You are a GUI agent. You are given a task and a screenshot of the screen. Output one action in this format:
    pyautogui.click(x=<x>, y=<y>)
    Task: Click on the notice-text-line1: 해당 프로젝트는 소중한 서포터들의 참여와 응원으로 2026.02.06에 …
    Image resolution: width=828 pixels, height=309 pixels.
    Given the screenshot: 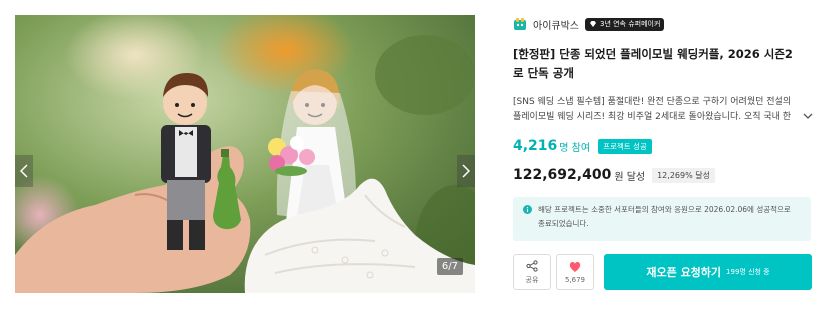 What is the action you would take?
    pyautogui.click(x=664, y=209)
    